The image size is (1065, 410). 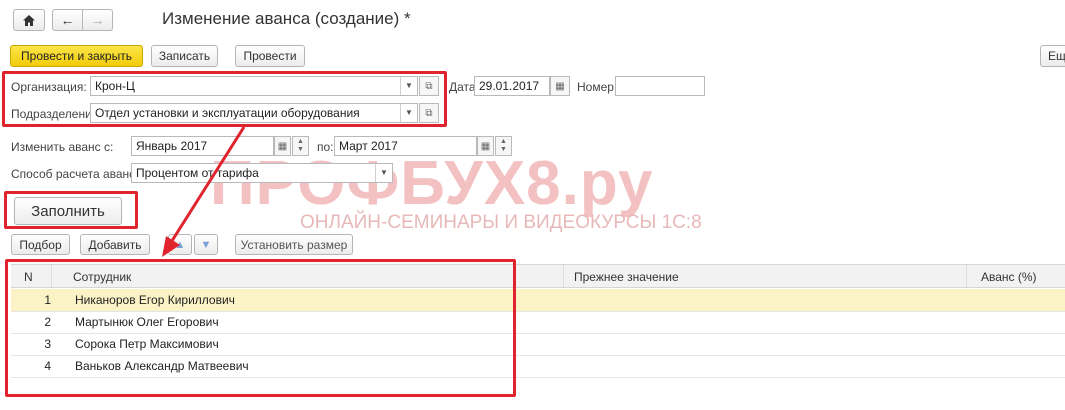 What do you see at coordinates (204, 191) in the screenshot?
I see `annotation-arrow` at bounding box center [204, 191].